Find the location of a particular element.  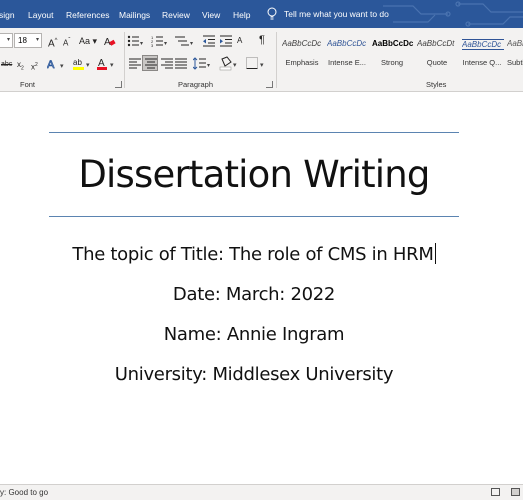

document-title: Dissertation Writing is located at coordinates (254, 174).